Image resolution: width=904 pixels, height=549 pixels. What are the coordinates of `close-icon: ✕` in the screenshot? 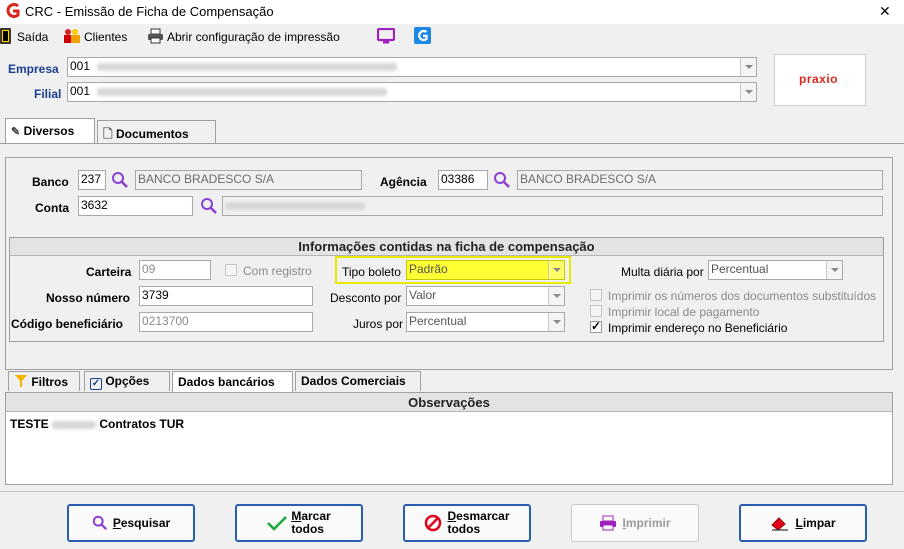 It's located at (885, 11).